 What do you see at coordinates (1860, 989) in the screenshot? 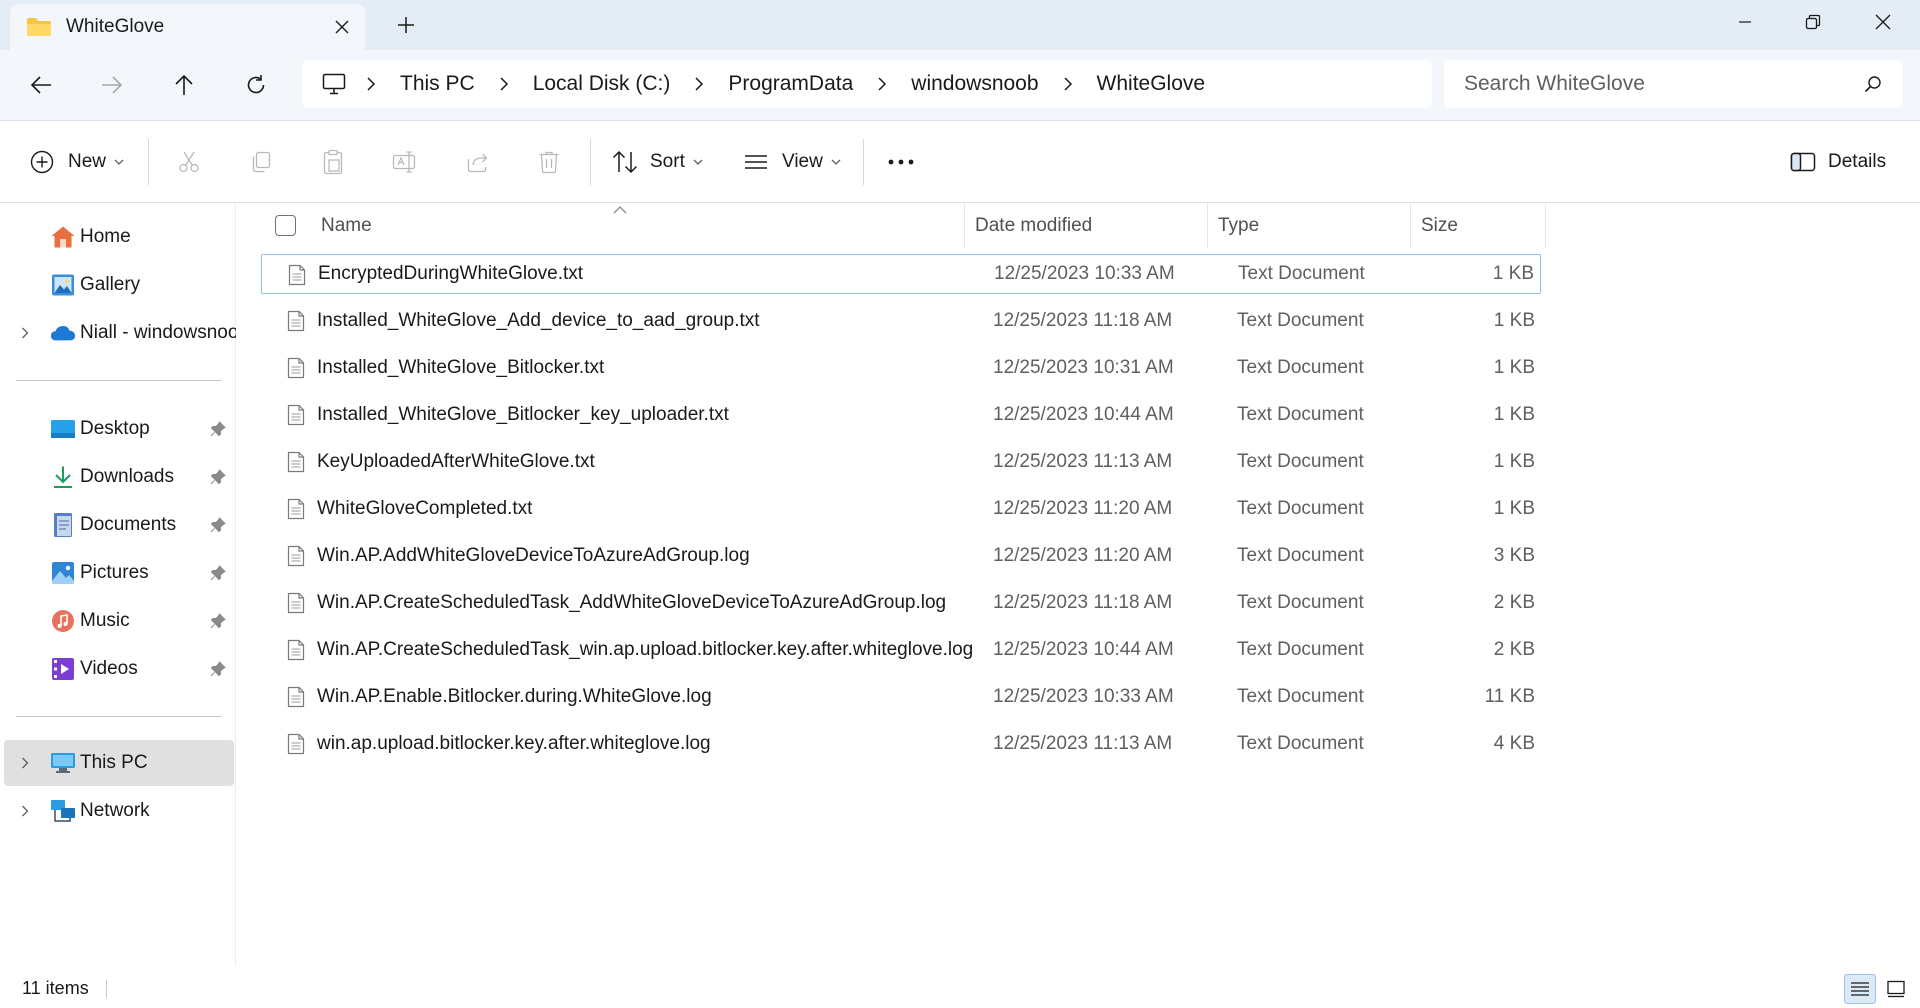
I see `details-view-button` at bounding box center [1860, 989].